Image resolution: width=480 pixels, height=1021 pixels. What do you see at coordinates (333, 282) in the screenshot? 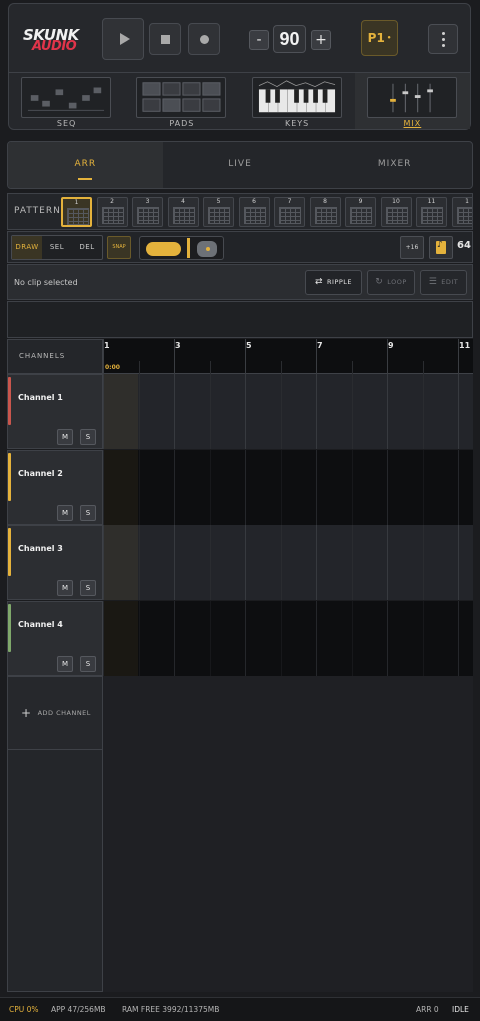
I see `ripple-button: ⇄ RIPPLE` at bounding box center [333, 282].